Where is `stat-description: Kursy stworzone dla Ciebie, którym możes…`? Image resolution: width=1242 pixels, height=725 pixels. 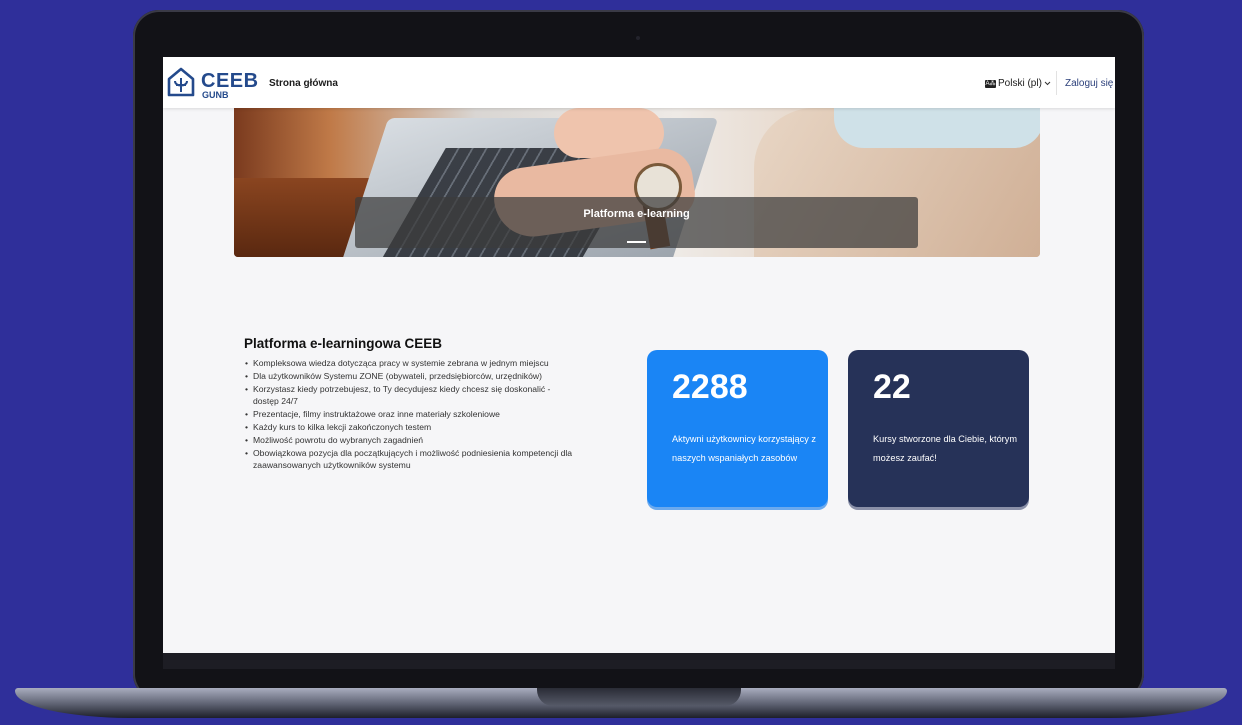 stat-description: Kursy stworzone dla Ciebie, którym możes… is located at coordinates (945, 448).